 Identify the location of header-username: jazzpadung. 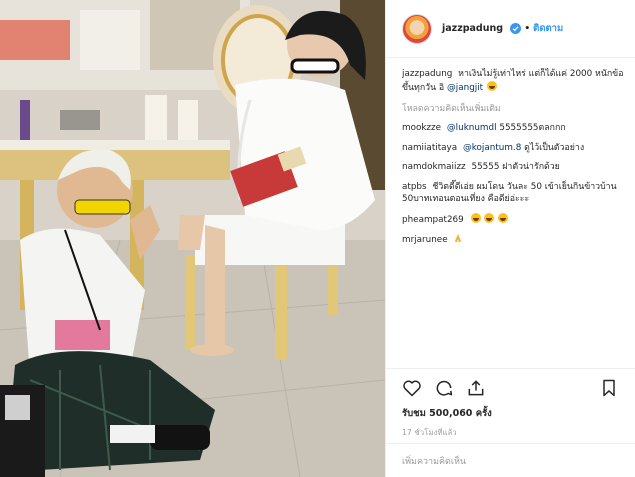
(482, 28).